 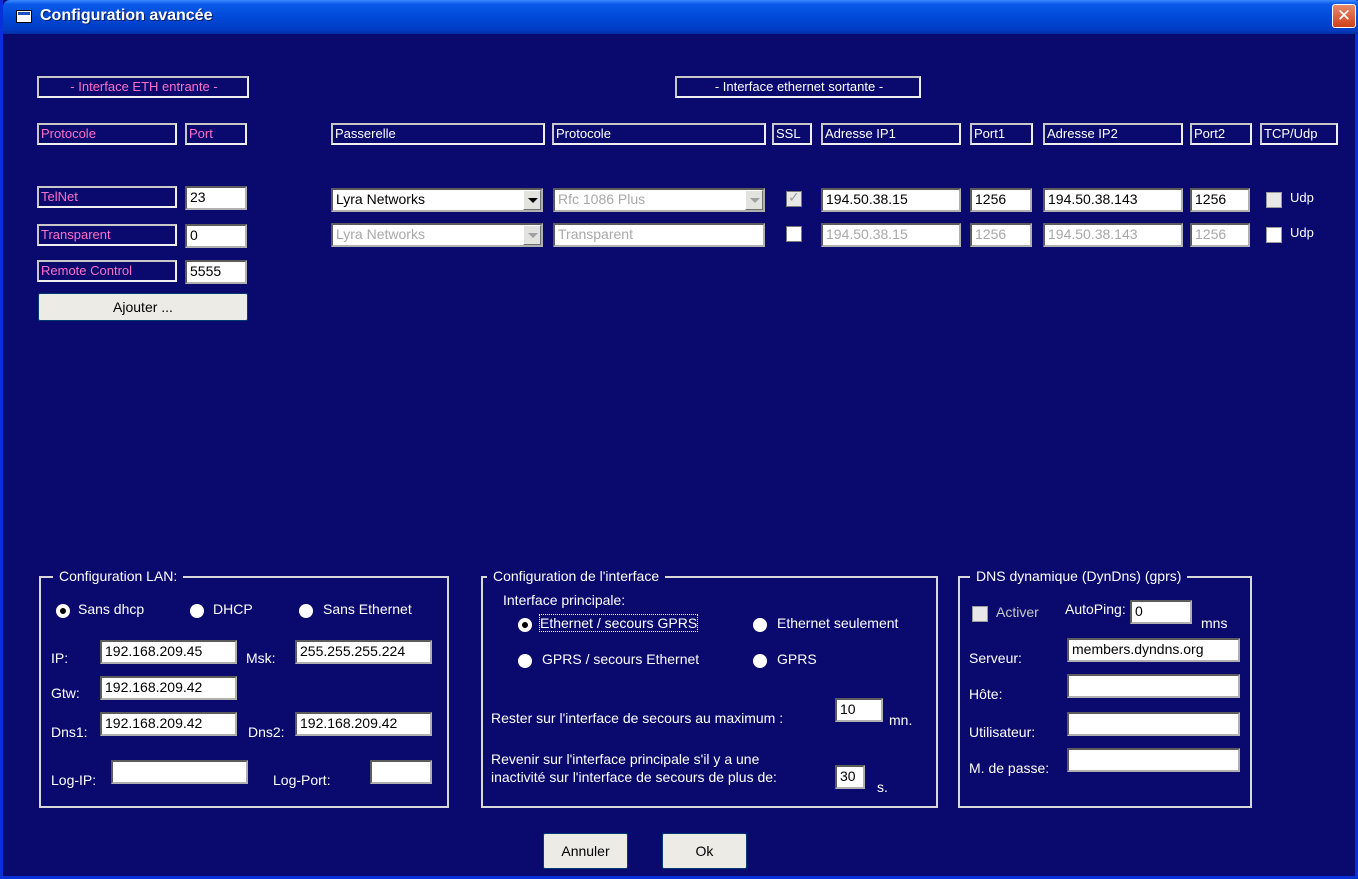 I want to click on port2-input-1: 1256, so click(x=1220, y=200).